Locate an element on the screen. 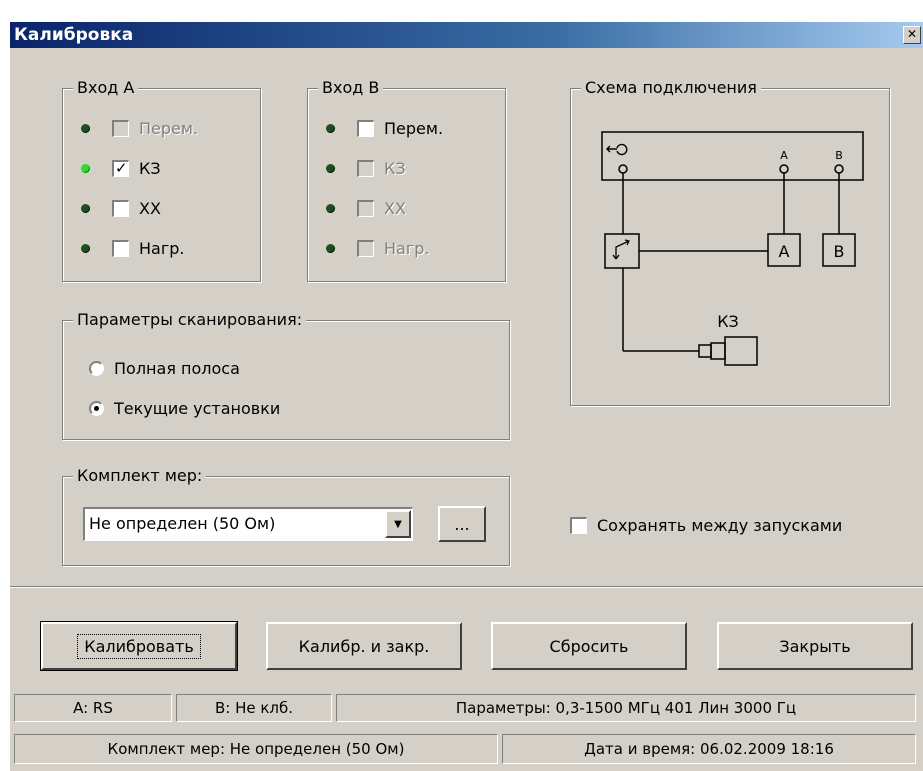  input-a-item: ХХ is located at coordinates (121, 208).